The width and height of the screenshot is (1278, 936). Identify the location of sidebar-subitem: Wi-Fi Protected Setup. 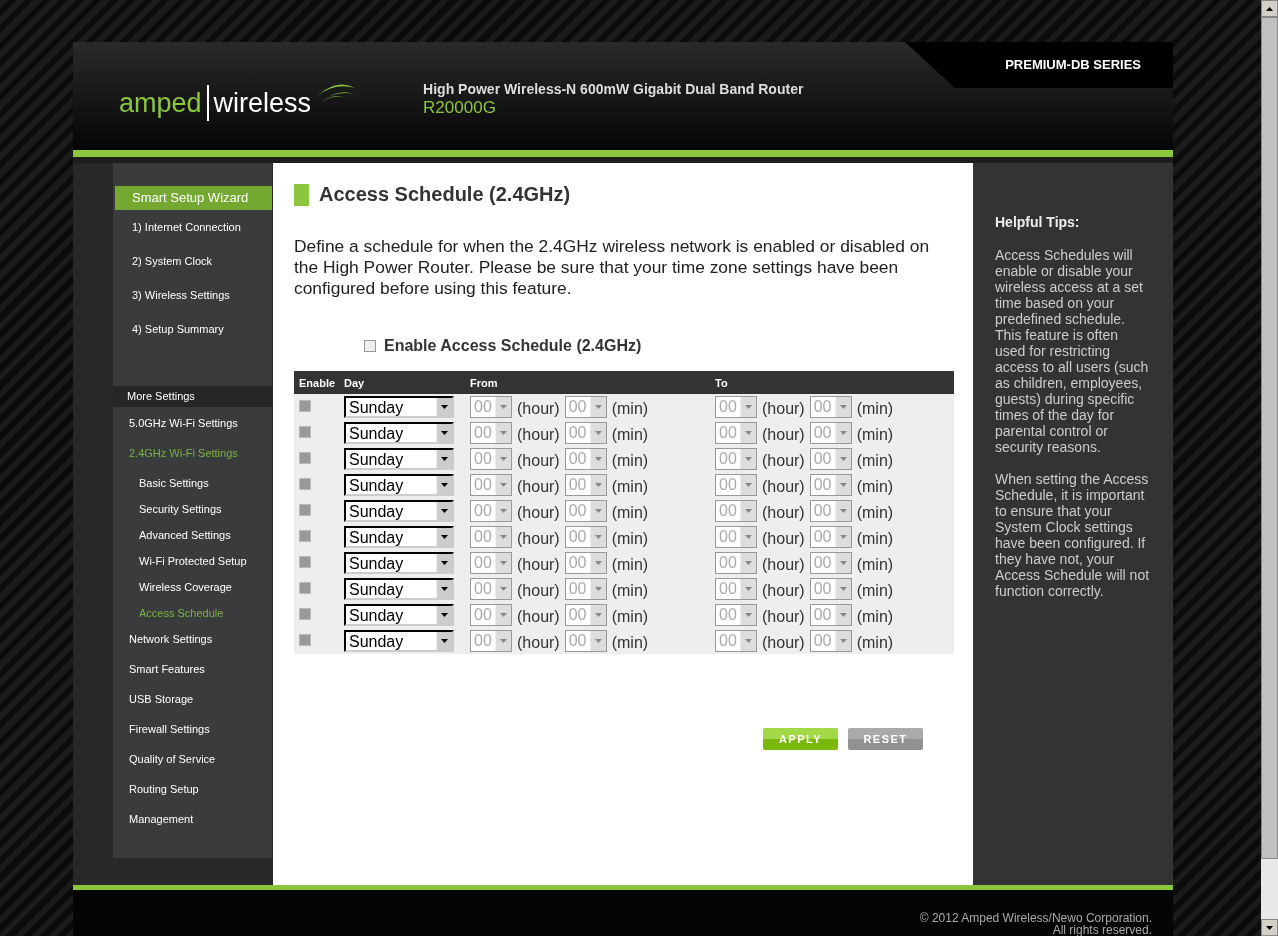
(192, 563).